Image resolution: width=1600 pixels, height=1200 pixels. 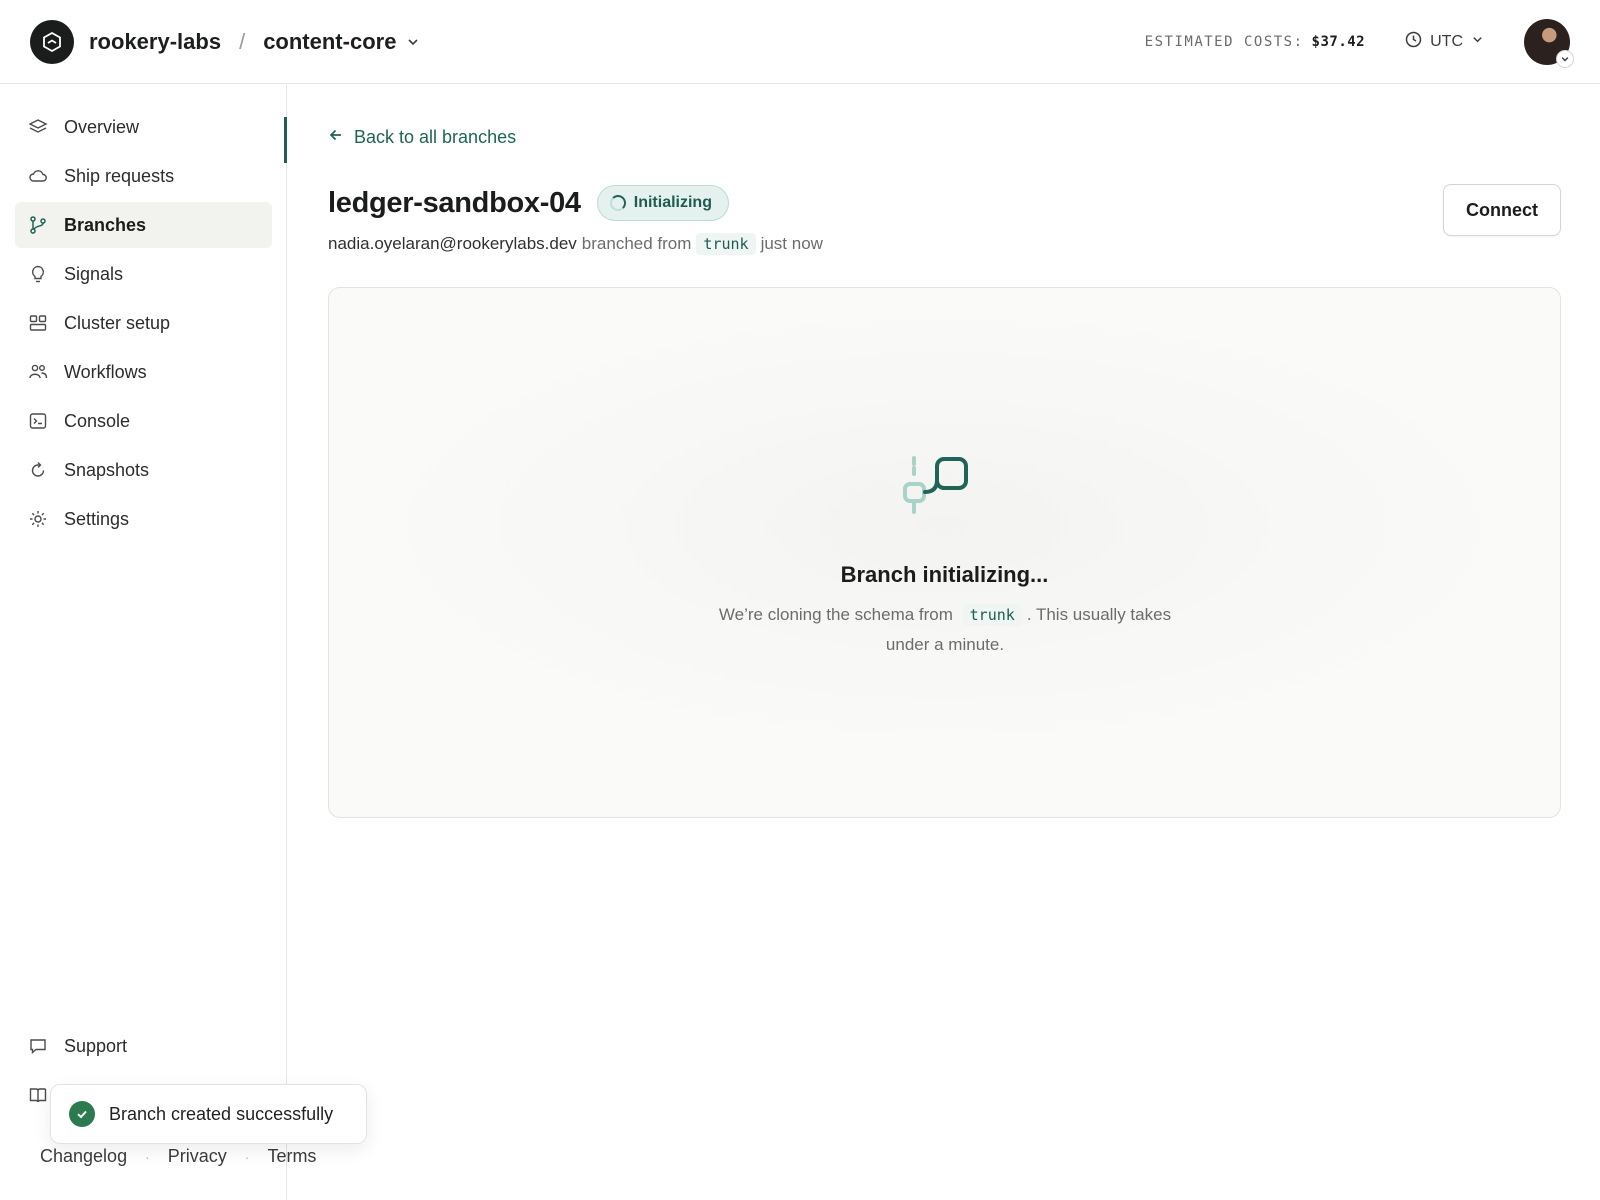 I want to click on arrow-left-icon, so click(x=336, y=137).